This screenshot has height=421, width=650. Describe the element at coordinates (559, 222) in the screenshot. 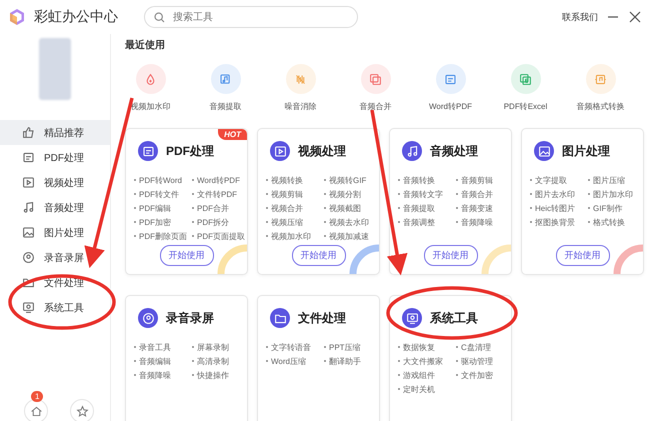

I see `tool-link: 抠图换背景` at that location.